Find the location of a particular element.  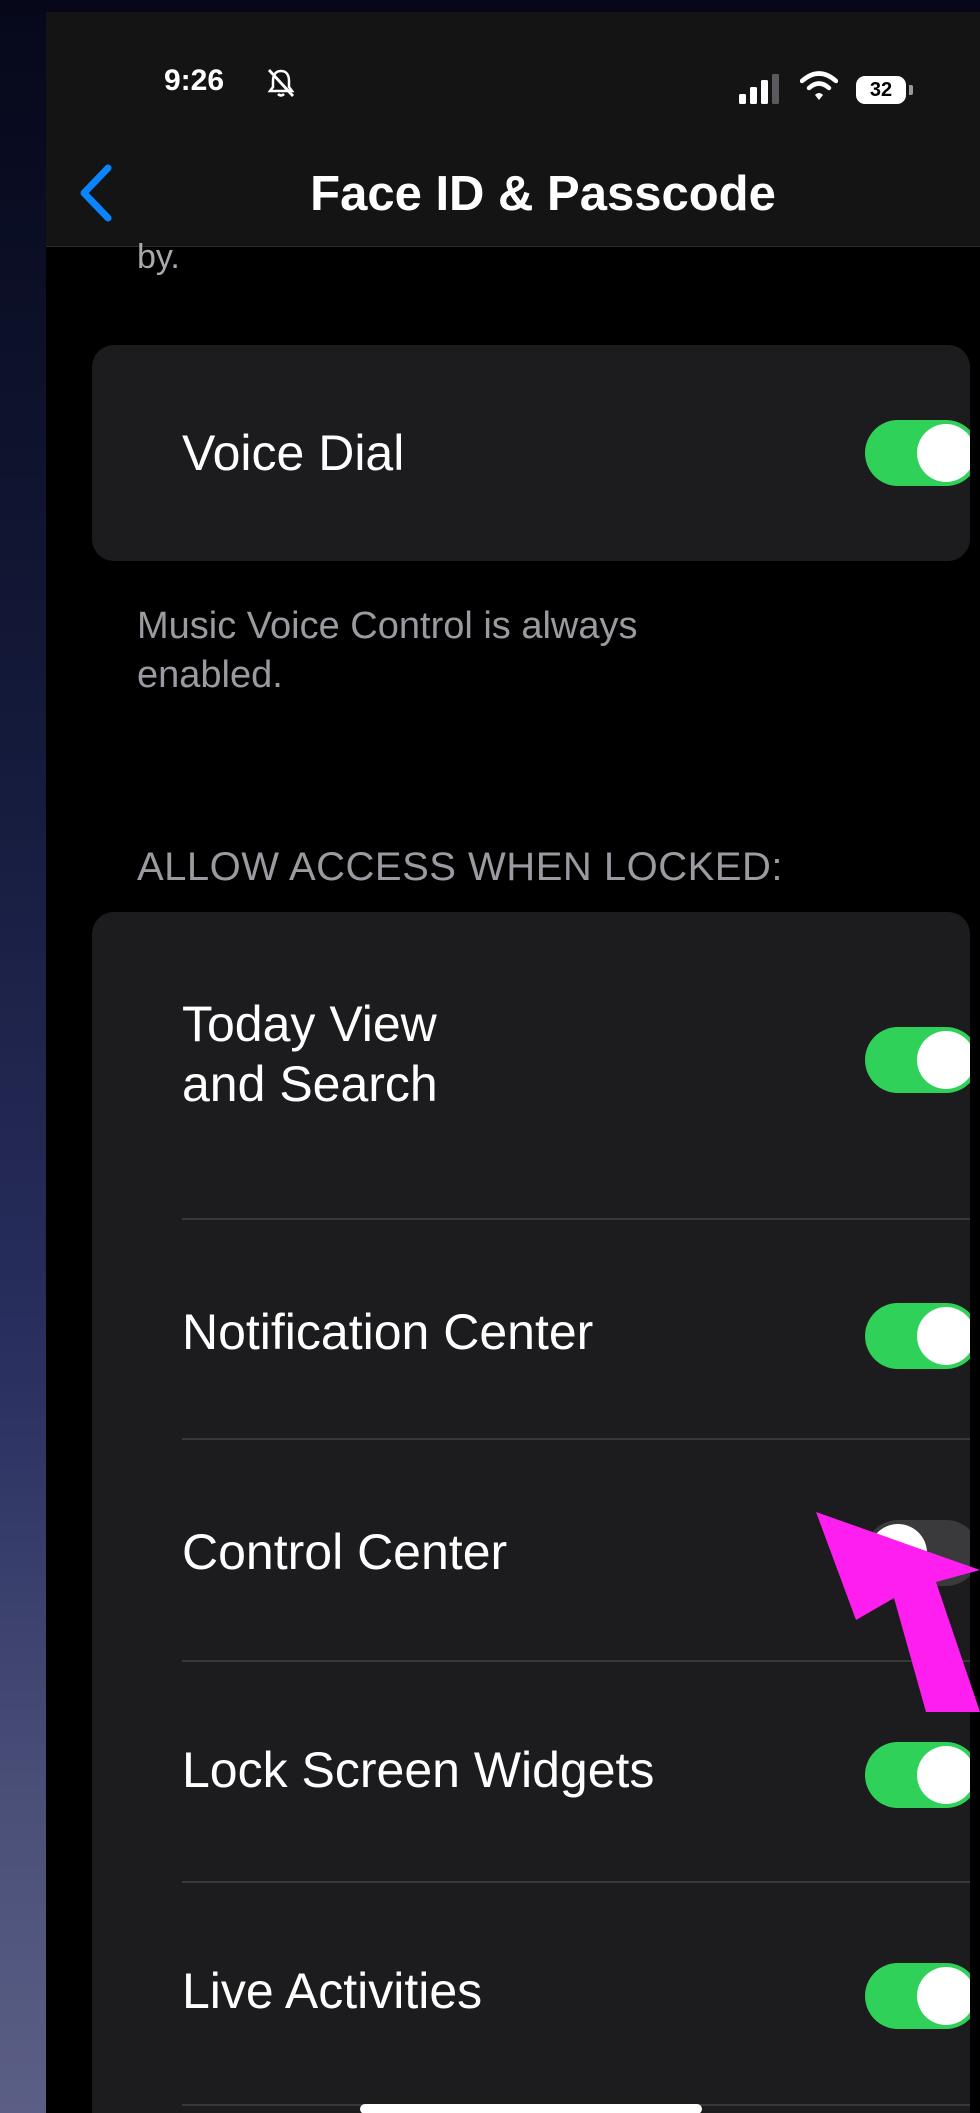

truncated-footer-text: by. is located at coordinates (158, 257).